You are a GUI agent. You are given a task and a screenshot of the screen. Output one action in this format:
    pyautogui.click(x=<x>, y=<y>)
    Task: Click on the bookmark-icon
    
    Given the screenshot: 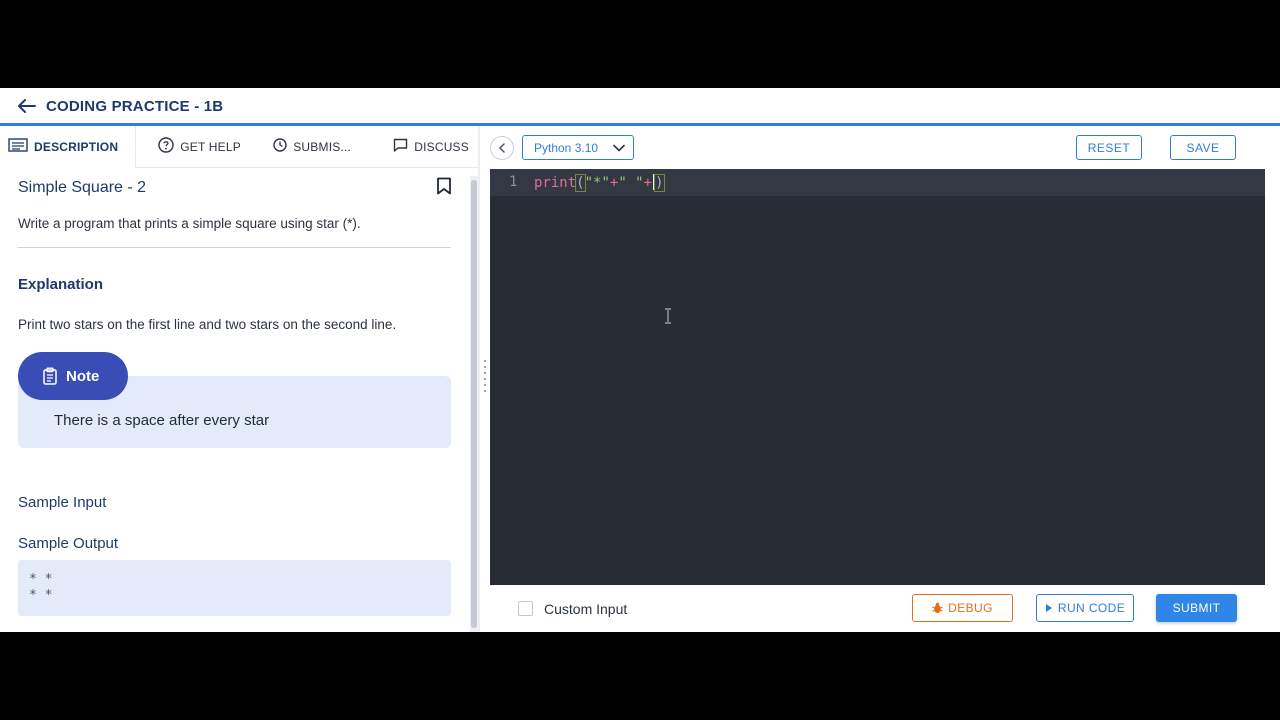 What is the action you would take?
    pyautogui.click(x=444, y=188)
    